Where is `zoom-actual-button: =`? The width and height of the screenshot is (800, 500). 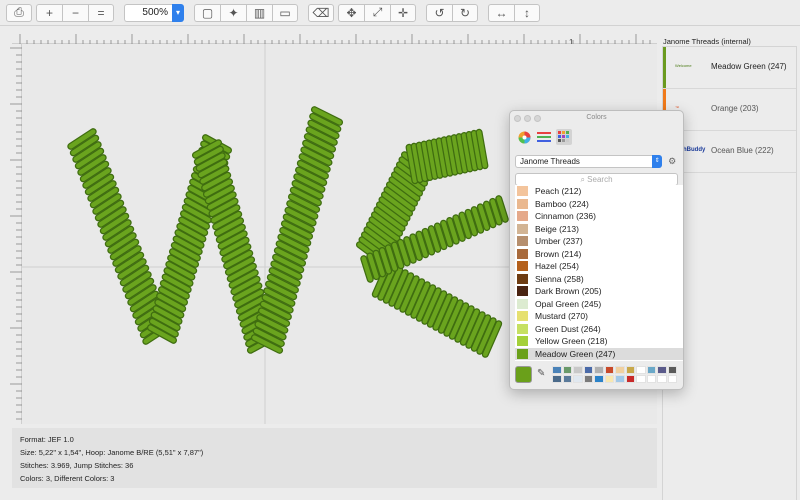
zoom-actual-button: = is located at coordinates (101, 12).